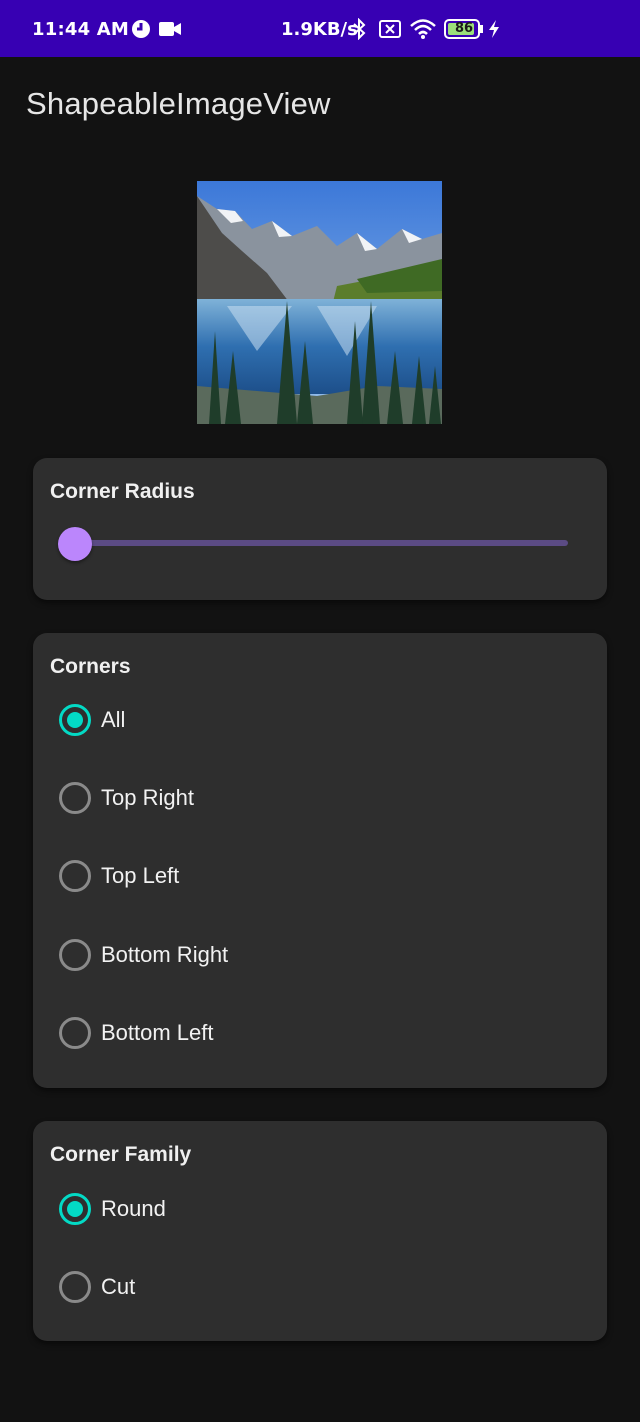  Describe the element at coordinates (122, 491) in the screenshot. I see `corner-radius-title: Corner Radius` at that location.